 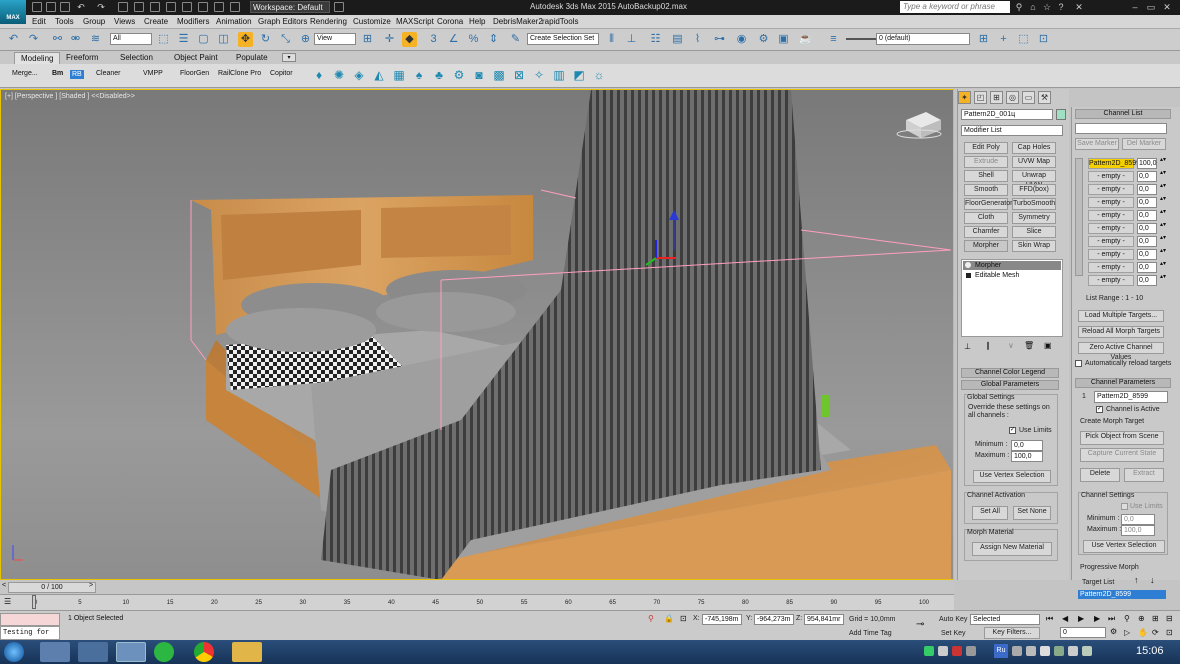 I want to click on modifier-button-ffd-box-: FFD(box), so click(x=1034, y=190).